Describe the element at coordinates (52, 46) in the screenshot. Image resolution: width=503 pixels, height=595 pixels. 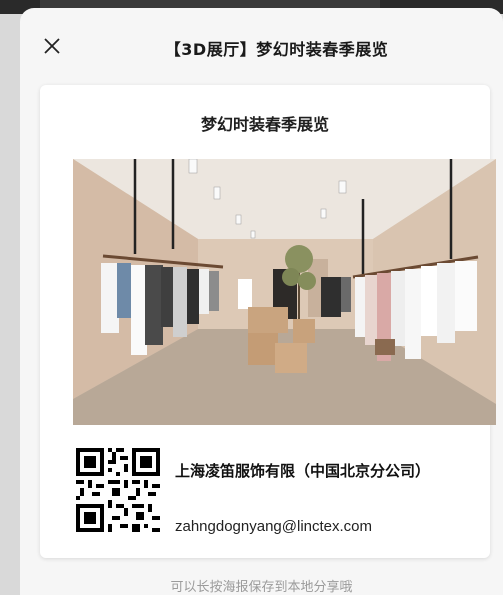
I see `close-icon` at that location.